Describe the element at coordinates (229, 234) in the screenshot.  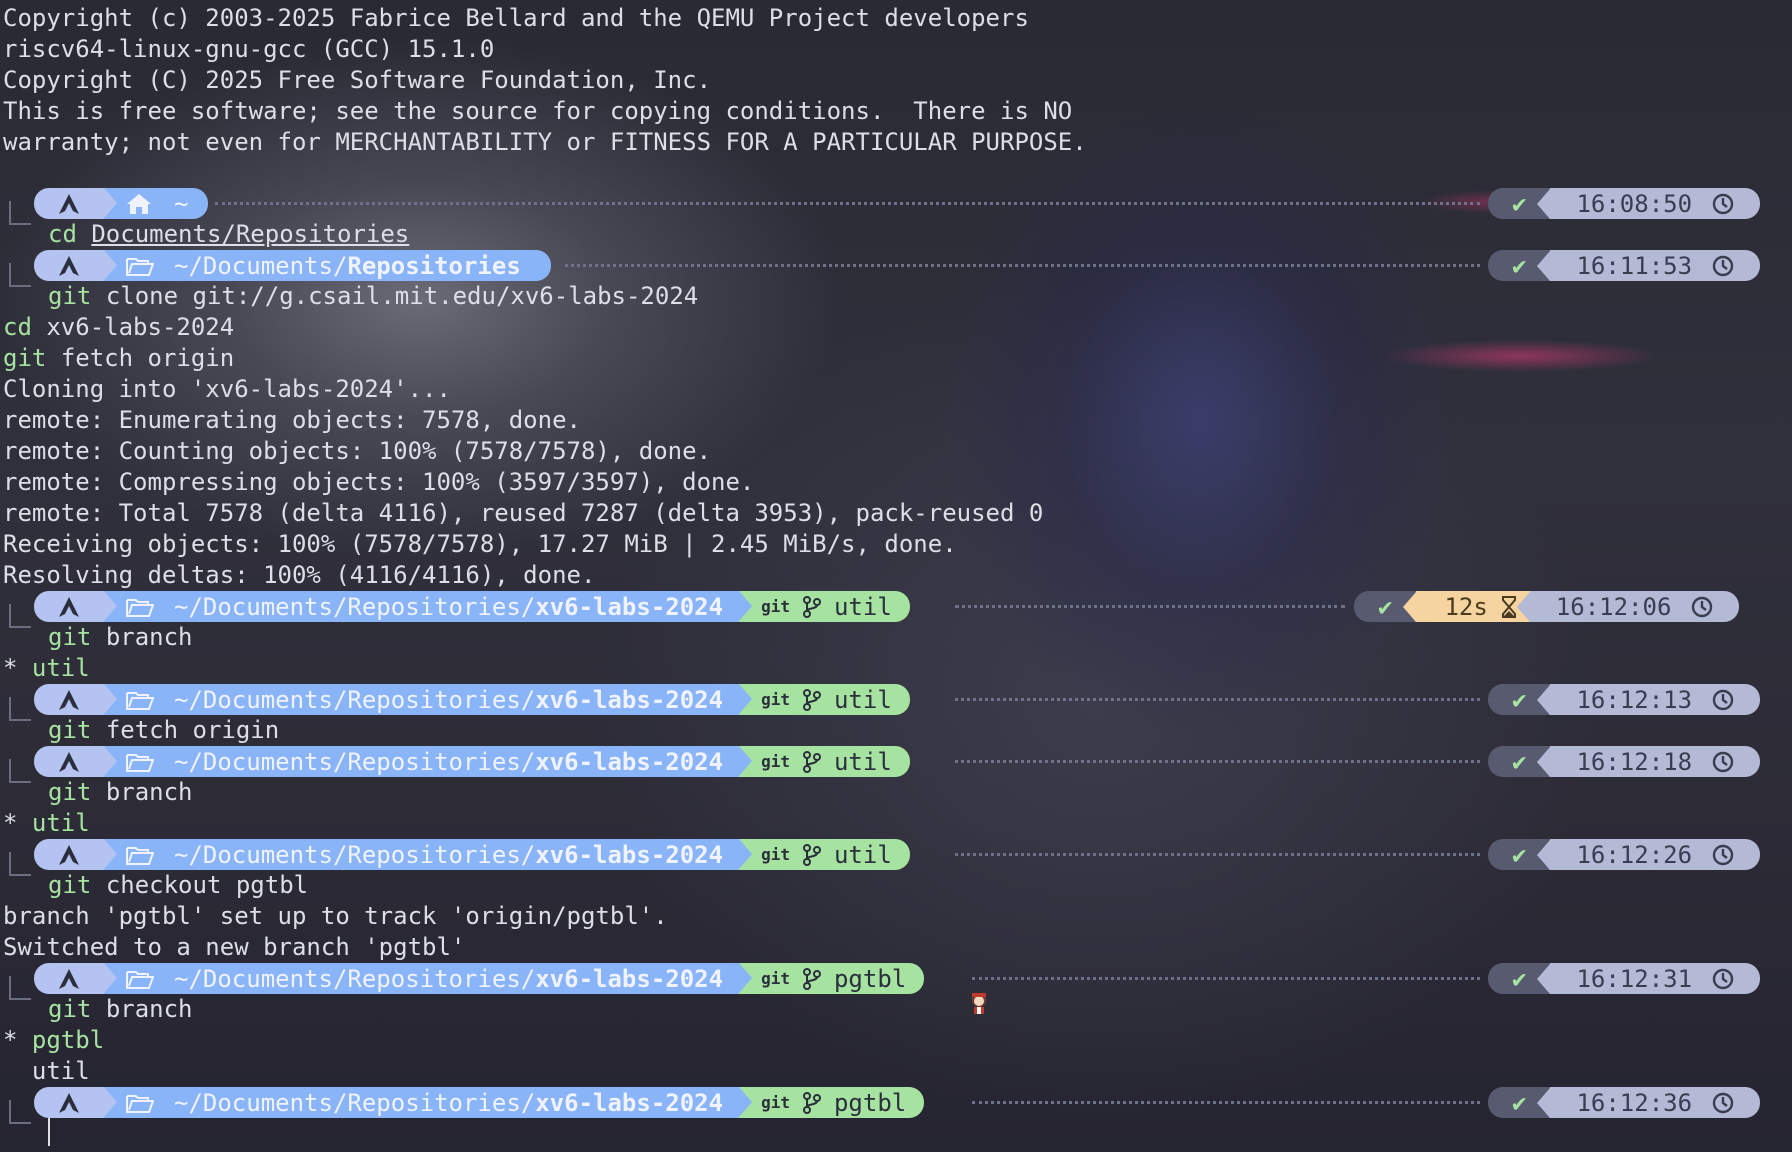
I see `command-line: cd Documents/Repositories` at that location.